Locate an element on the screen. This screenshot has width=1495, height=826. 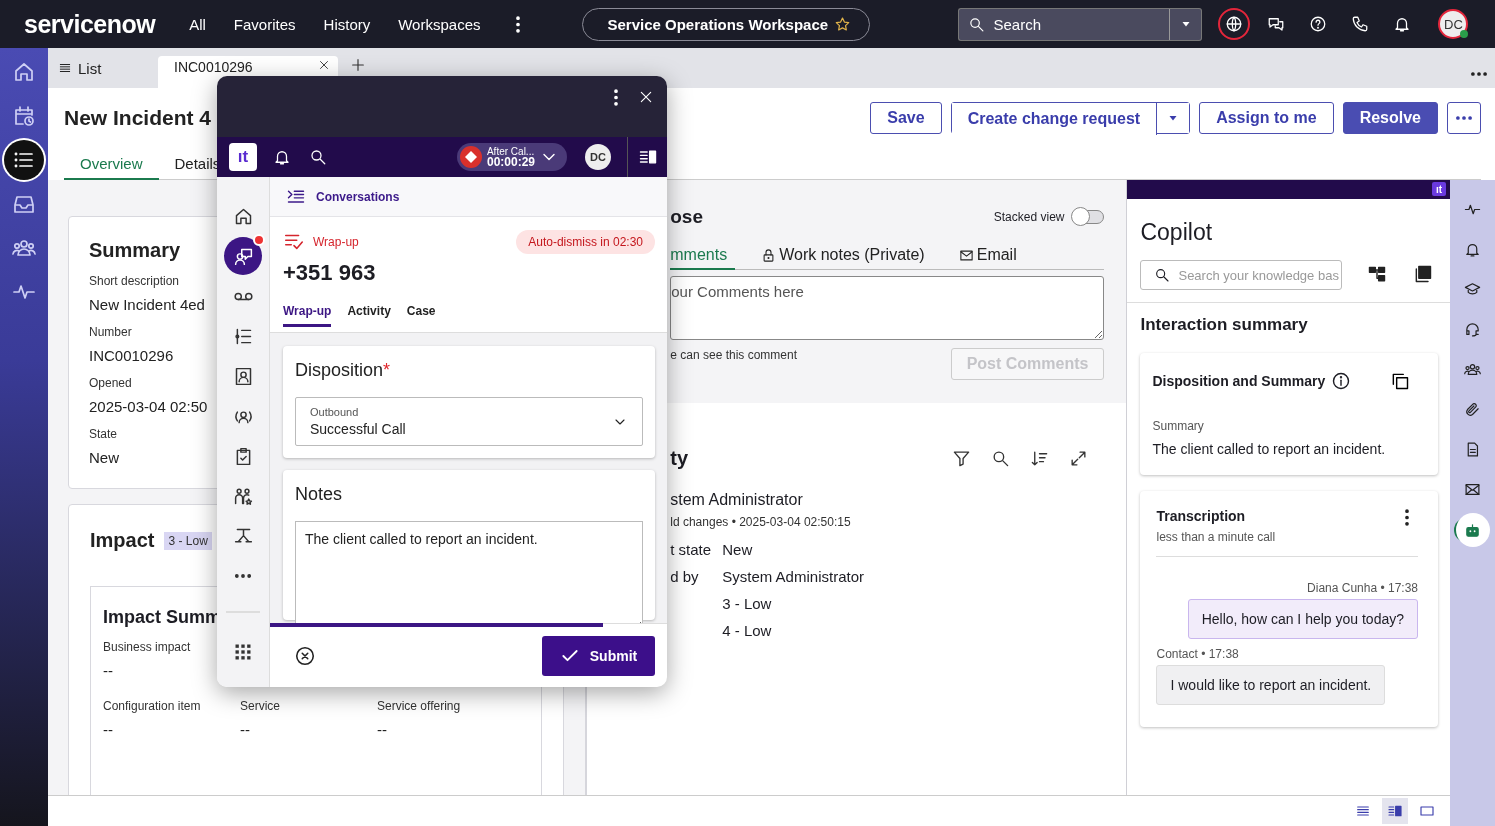
card-subtitle: less than a minute call is located at coordinates (1216, 537).